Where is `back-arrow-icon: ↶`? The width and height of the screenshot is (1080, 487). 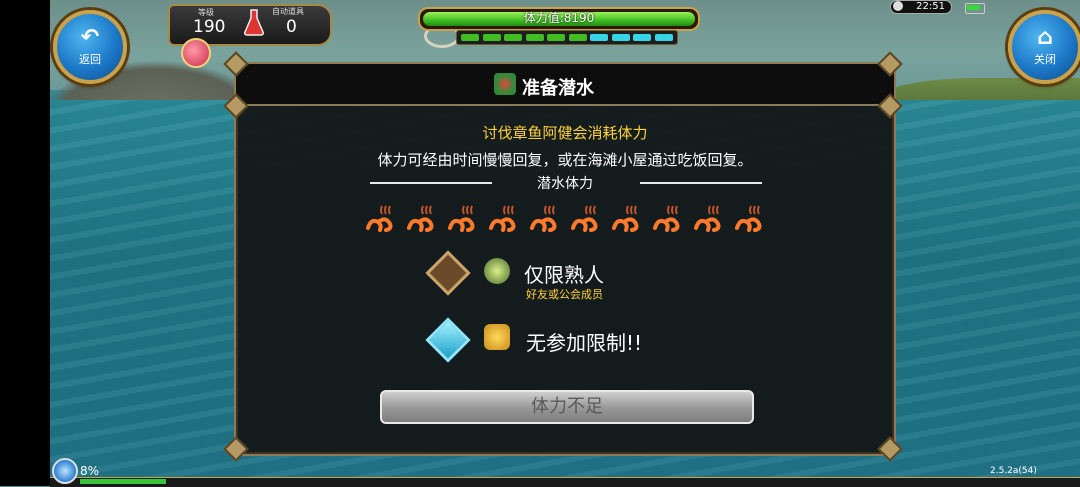 back-arrow-icon: ↶ is located at coordinates (90, 37).